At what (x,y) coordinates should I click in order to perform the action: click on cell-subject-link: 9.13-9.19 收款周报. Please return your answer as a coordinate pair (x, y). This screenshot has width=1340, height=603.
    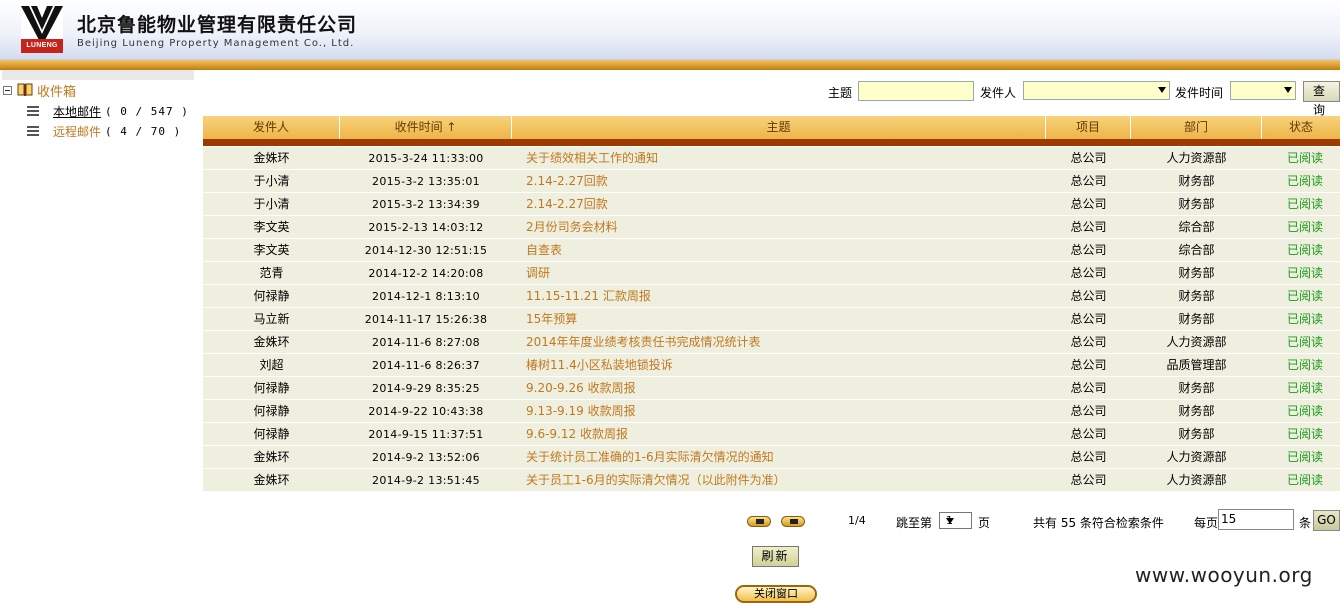
    Looking at the image, I should click on (786, 411).